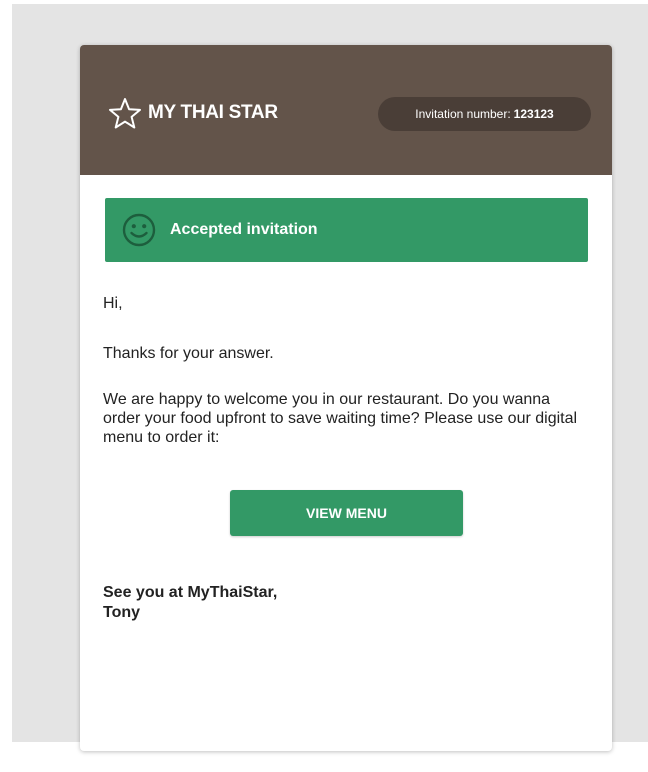 This screenshot has height=772, width=648. Describe the element at coordinates (533, 114) in the screenshot. I see `invitation-number-value: 123123` at that location.